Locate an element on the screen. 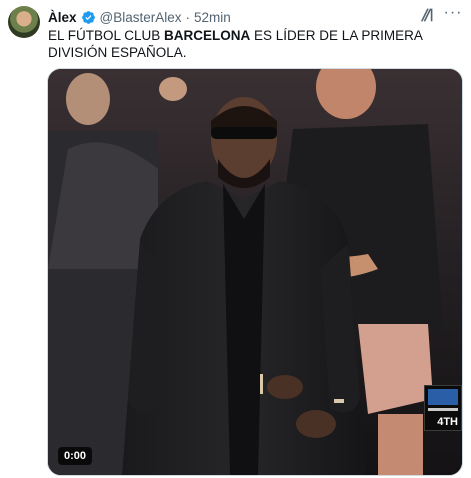 This screenshot has width=471, height=478. more-icon: ··· is located at coordinates (453, 14).